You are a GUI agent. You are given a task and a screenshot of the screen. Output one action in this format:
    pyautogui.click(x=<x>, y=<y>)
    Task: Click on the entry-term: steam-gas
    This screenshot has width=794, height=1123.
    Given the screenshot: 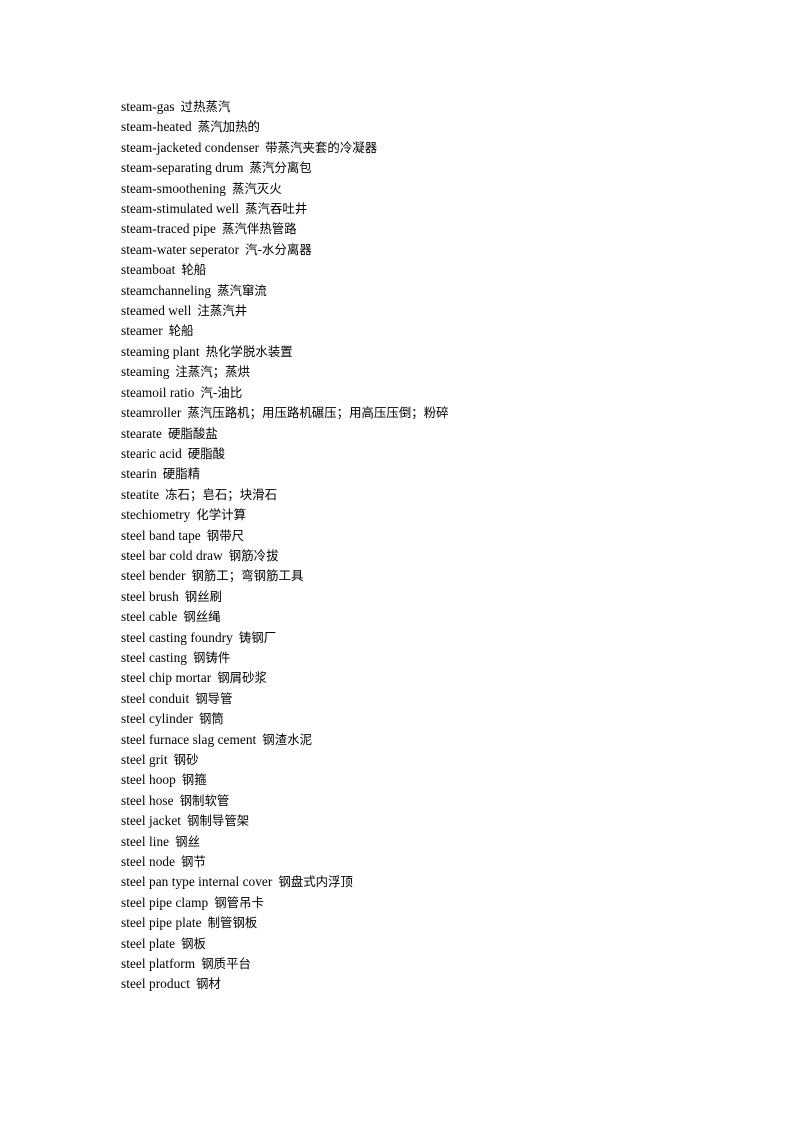 What is the action you would take?
    pyautogui.click(x=148, y=106)
    